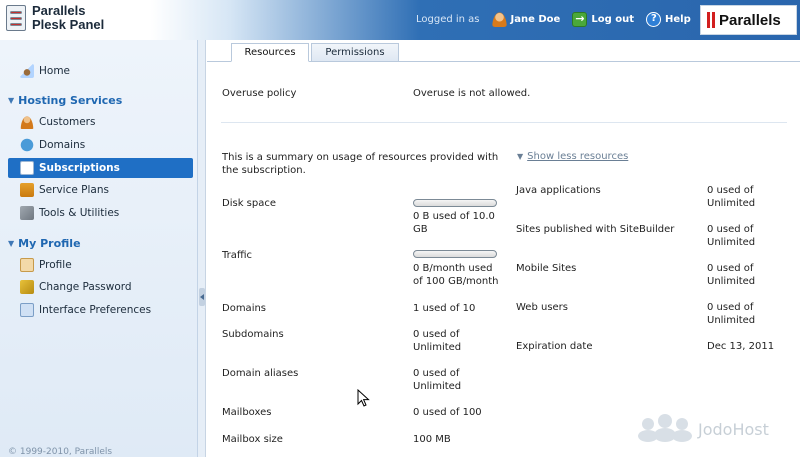  What do you see at coordinates (55, 265) in the screenshot?
I see `sidebar-item-label: Profile` at bounding box center [55, 265].